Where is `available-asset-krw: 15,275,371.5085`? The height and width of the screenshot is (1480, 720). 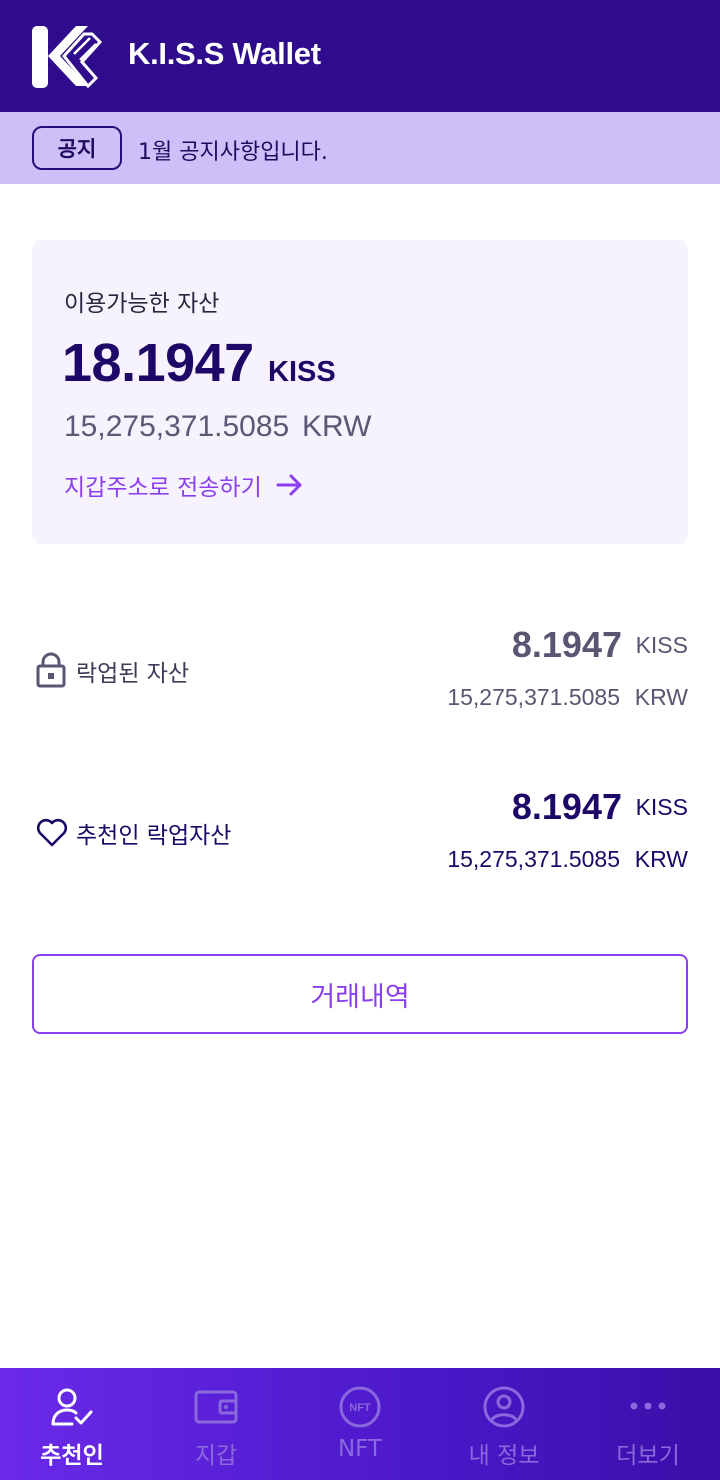 available-asset-krw: 15,275,371.5085 is located at coordinates (177, 426).